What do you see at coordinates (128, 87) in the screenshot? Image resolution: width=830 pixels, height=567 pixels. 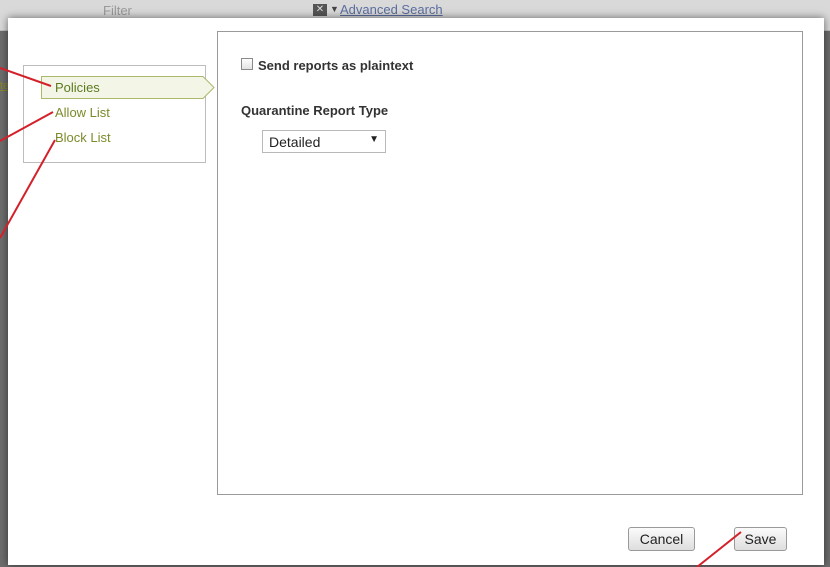 I see `sidebar-item-policies: Policies` at bounding box center [128, 87].